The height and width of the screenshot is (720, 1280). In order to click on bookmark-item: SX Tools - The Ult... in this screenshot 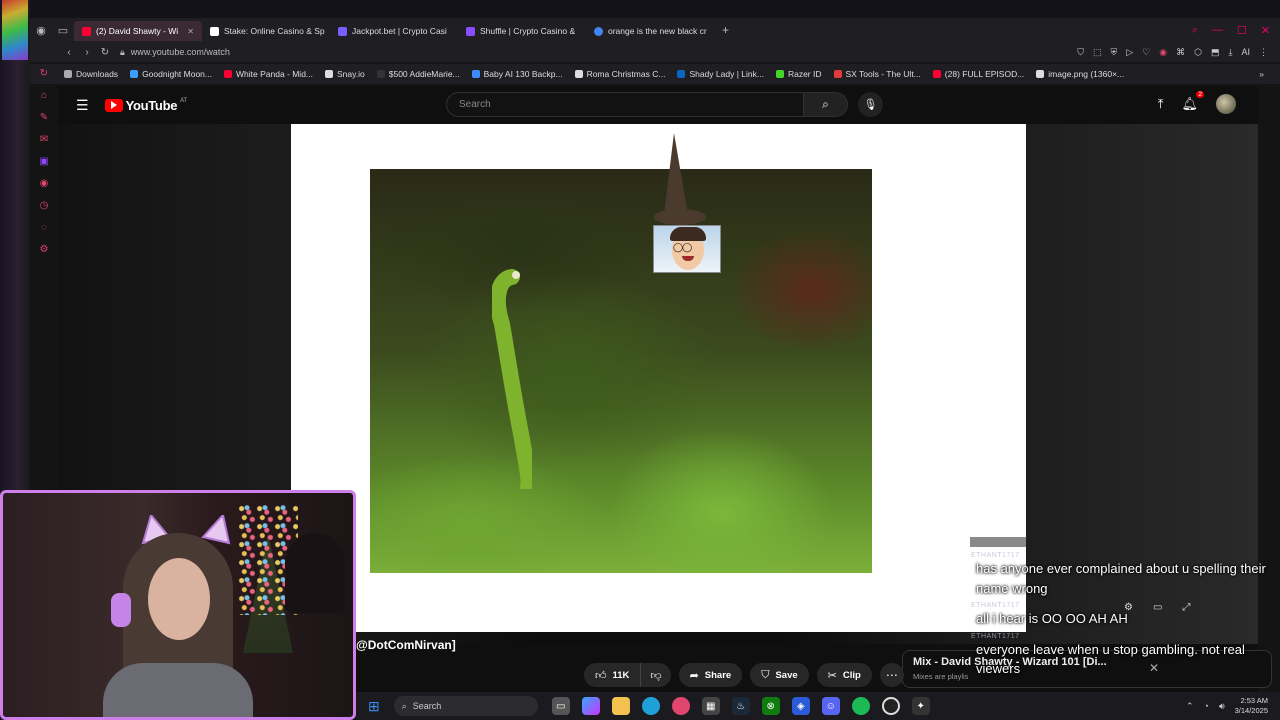, I will do `click(877, 74)`.